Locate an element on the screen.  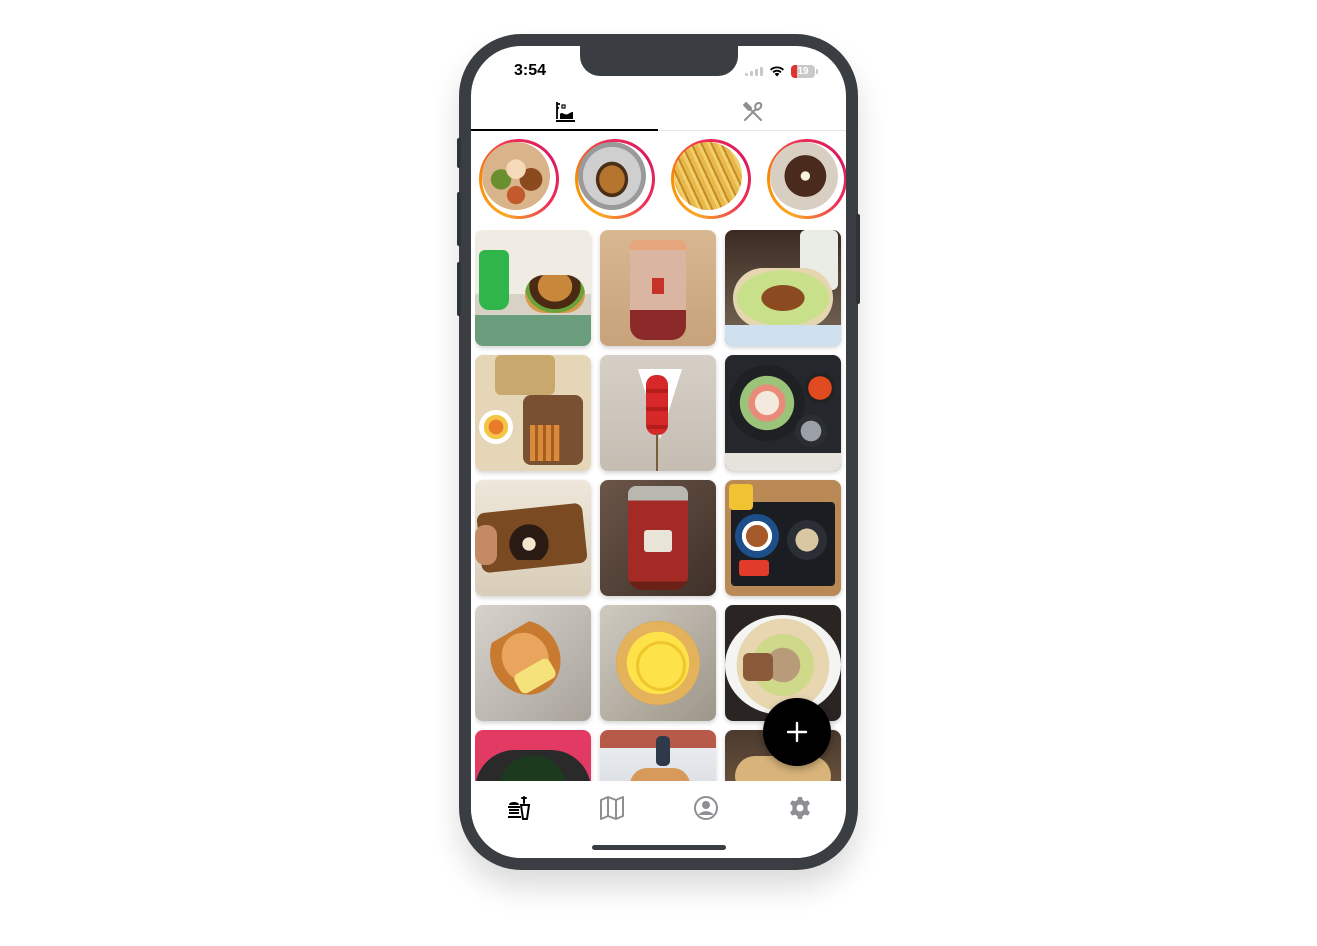
food-icon is located at coordinates (518, 808).